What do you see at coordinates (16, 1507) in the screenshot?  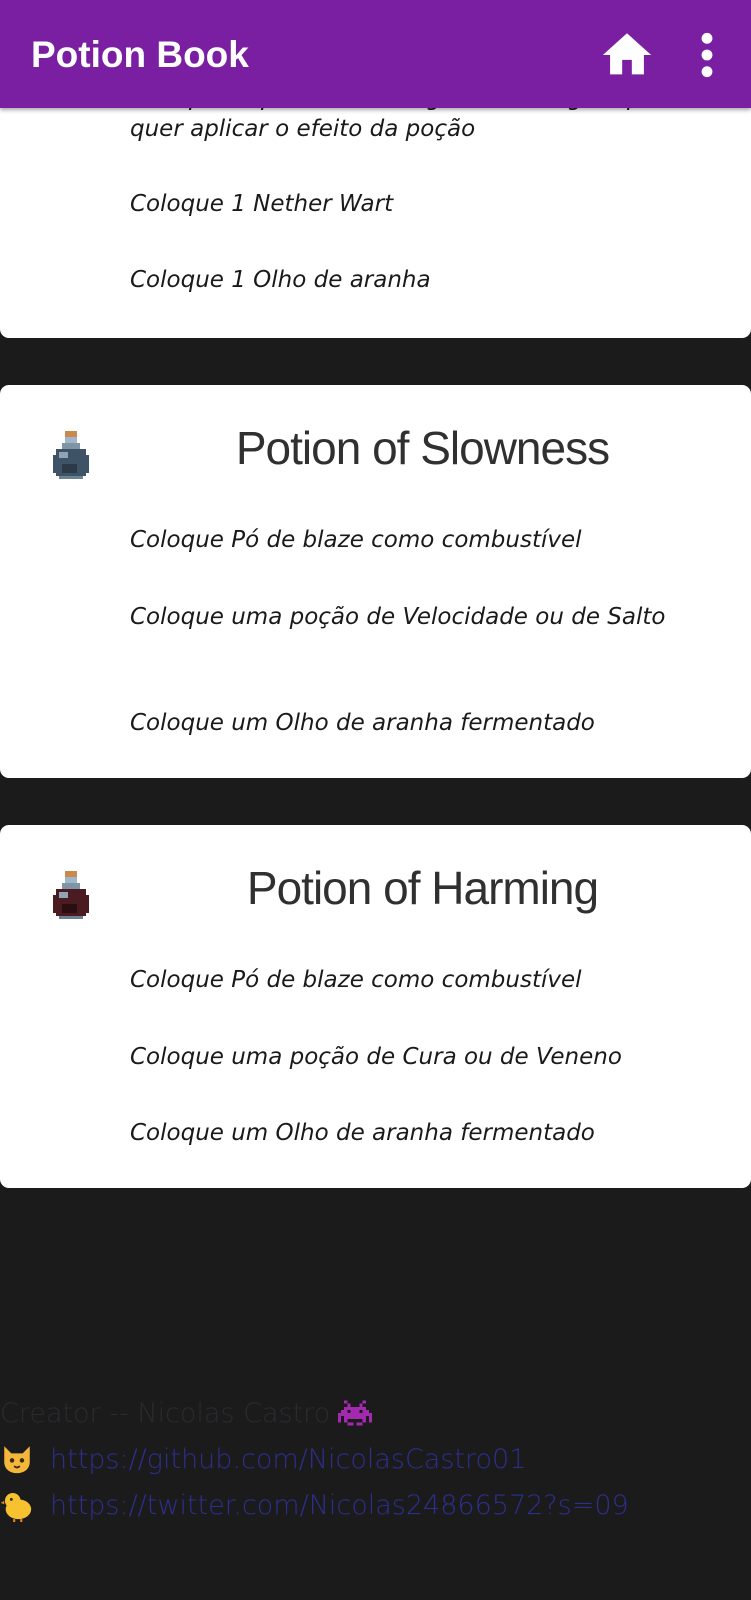 I see `chick-icon` at bounding box center [16, 1507].